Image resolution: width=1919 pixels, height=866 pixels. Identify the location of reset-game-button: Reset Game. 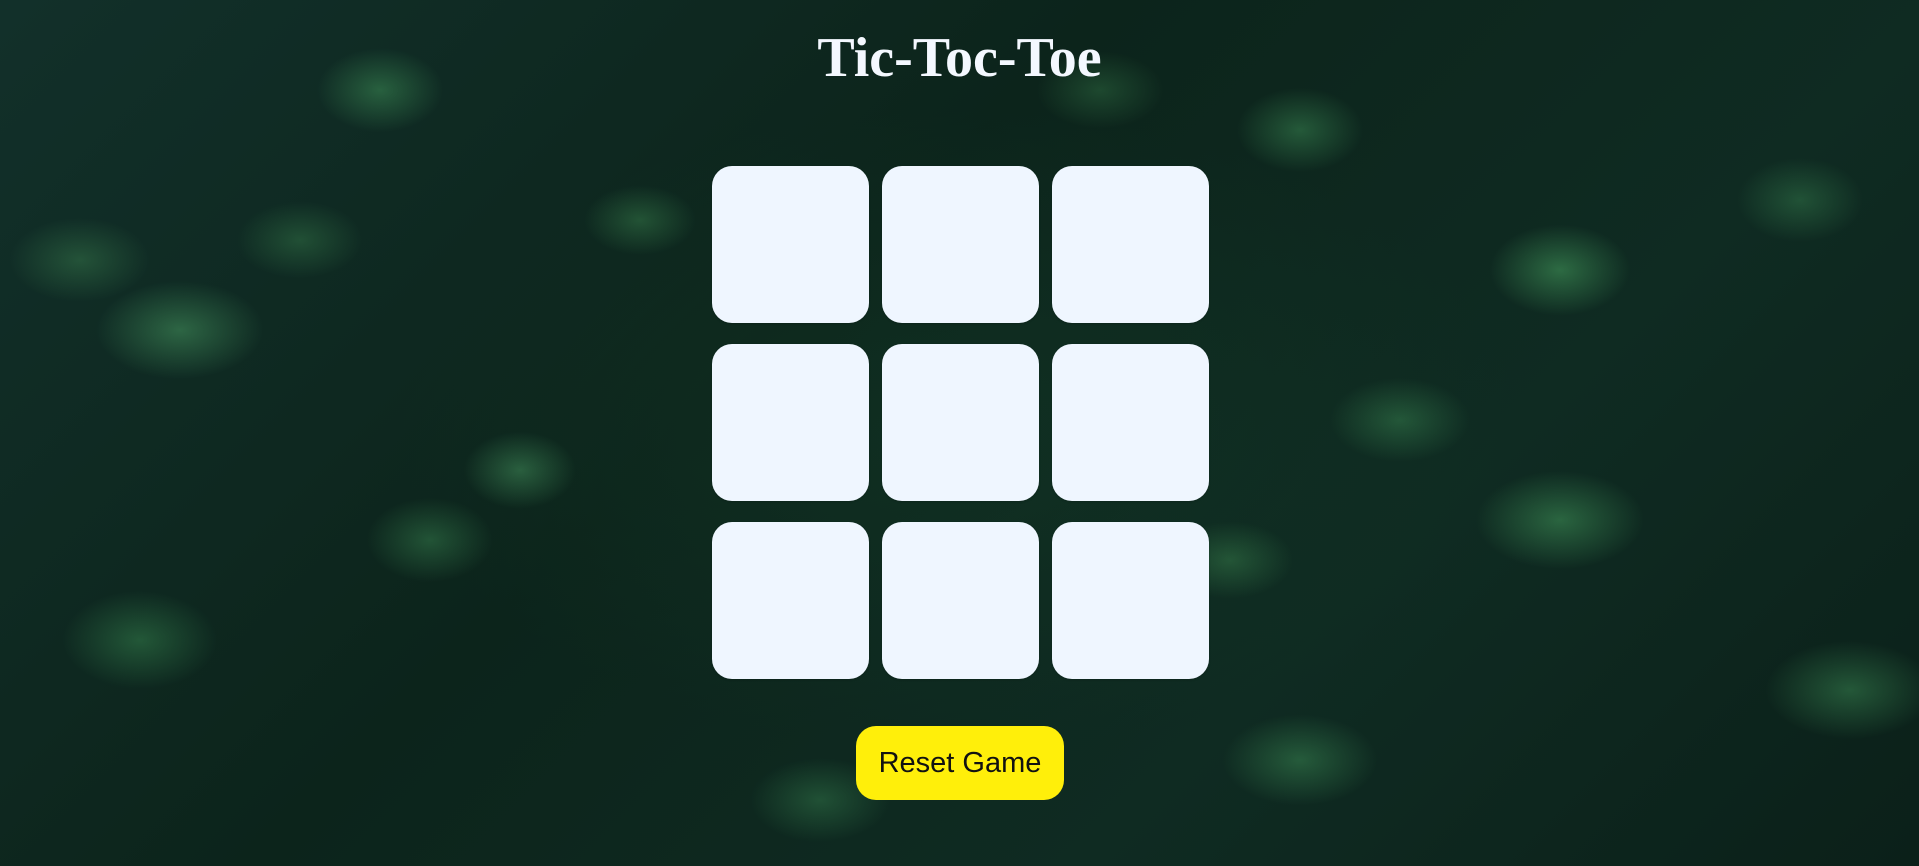
(960, 763).